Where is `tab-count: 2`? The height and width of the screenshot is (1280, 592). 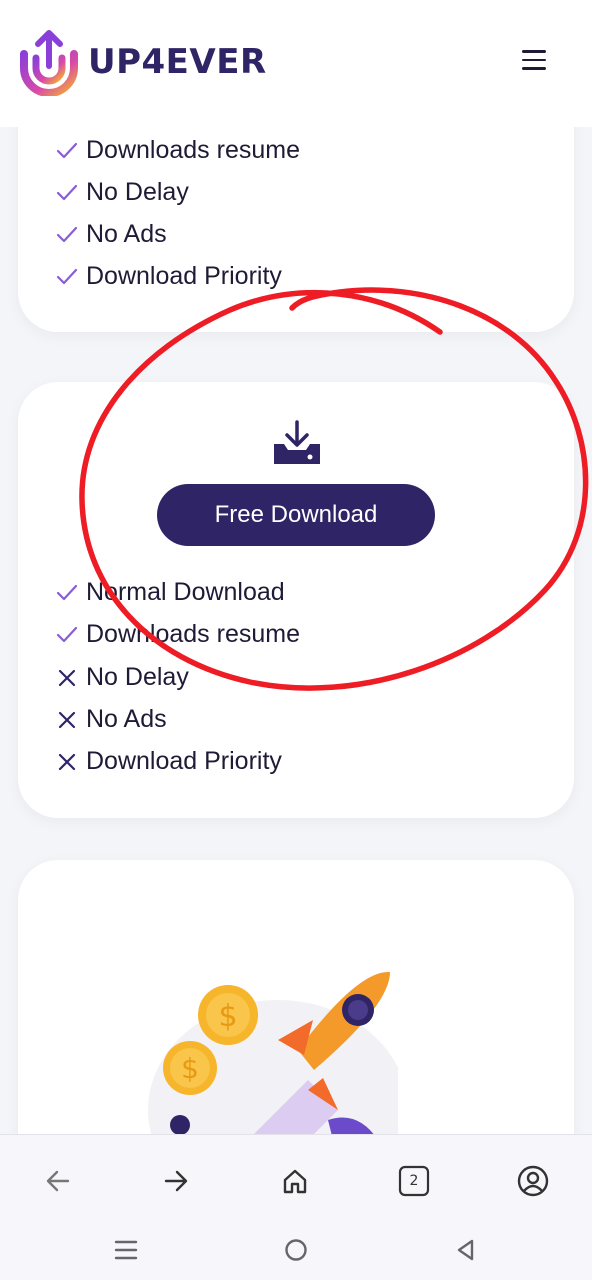
tab-count: 2 is located at coordinates (414, 1181).